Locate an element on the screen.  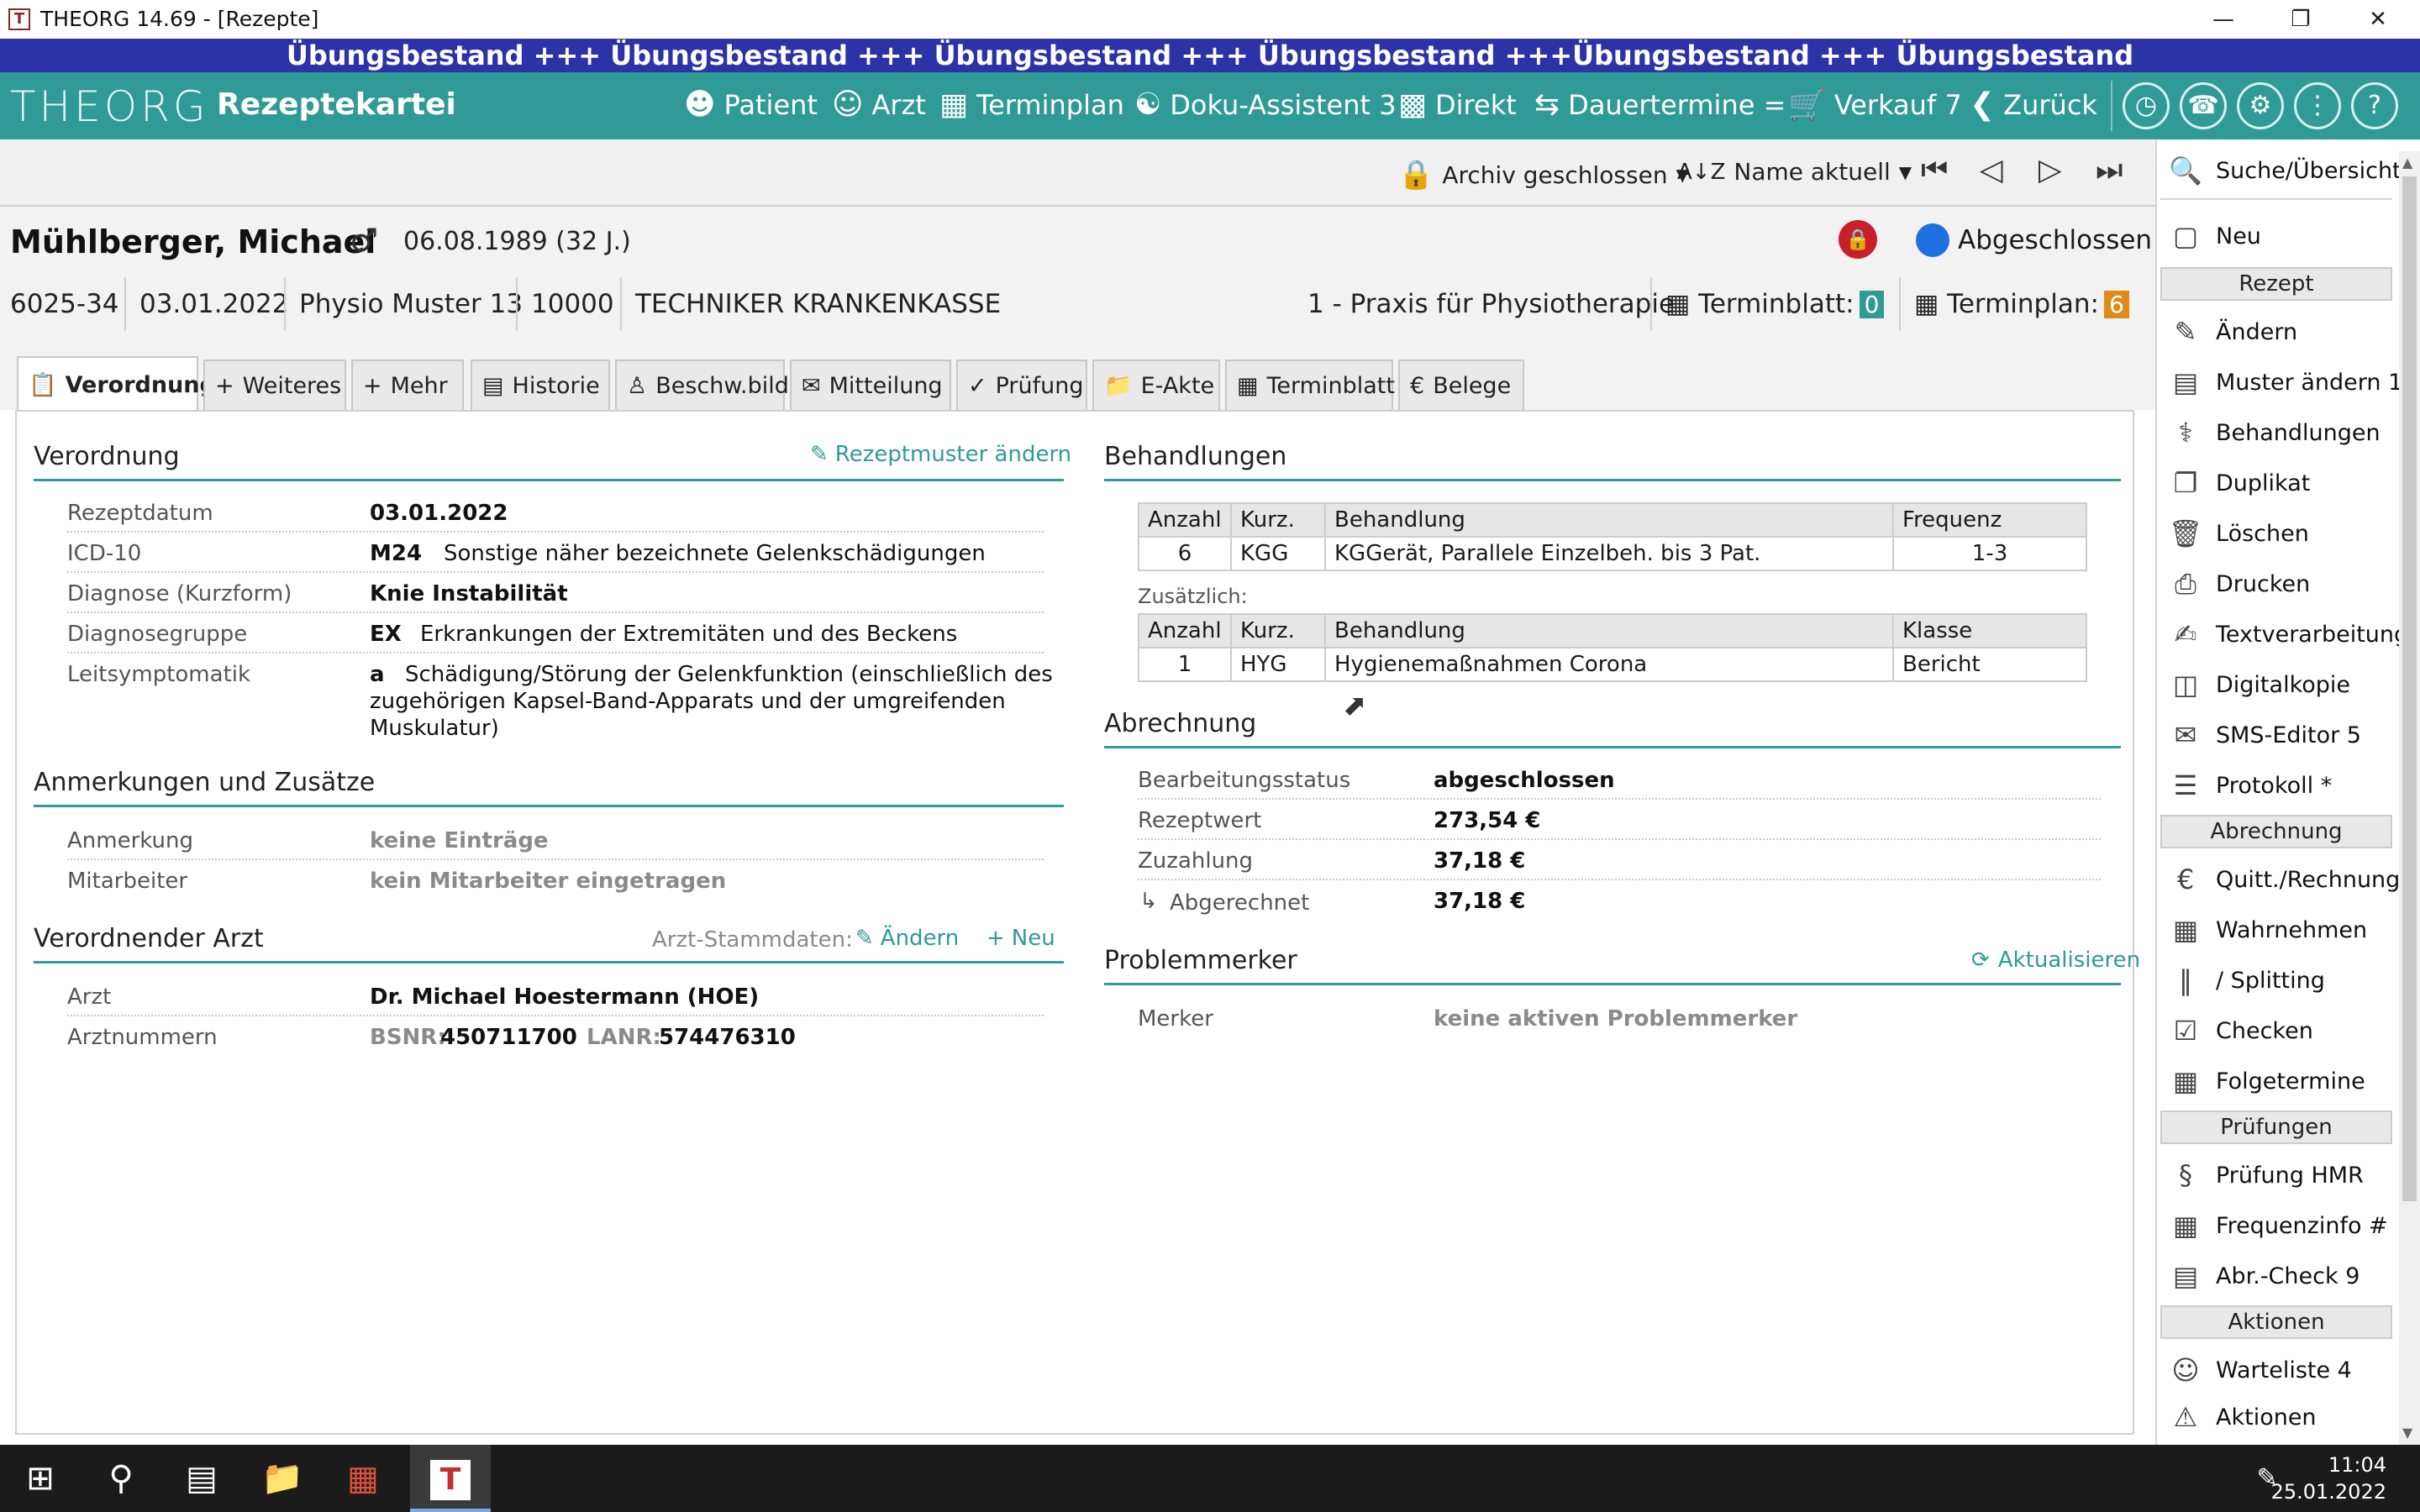
sidebar-item-behandlungen: ⚕ Behandlungen is located at coordinates (2273, 433).